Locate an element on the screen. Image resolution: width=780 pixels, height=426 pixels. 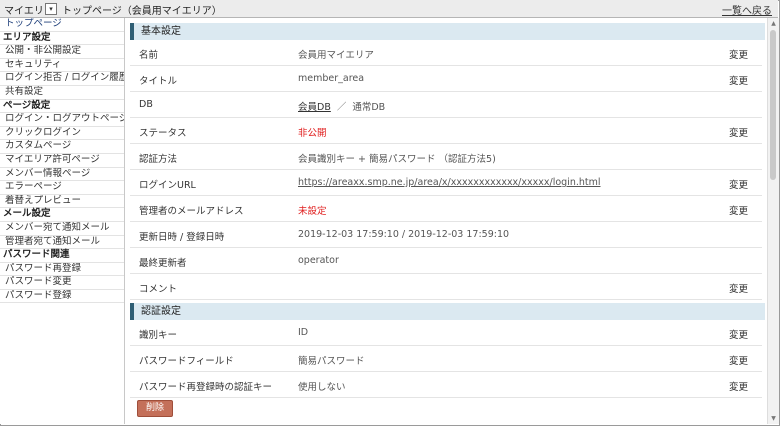
row-last-updater: 最終更新者 operator is located at coordinates (446, 261).